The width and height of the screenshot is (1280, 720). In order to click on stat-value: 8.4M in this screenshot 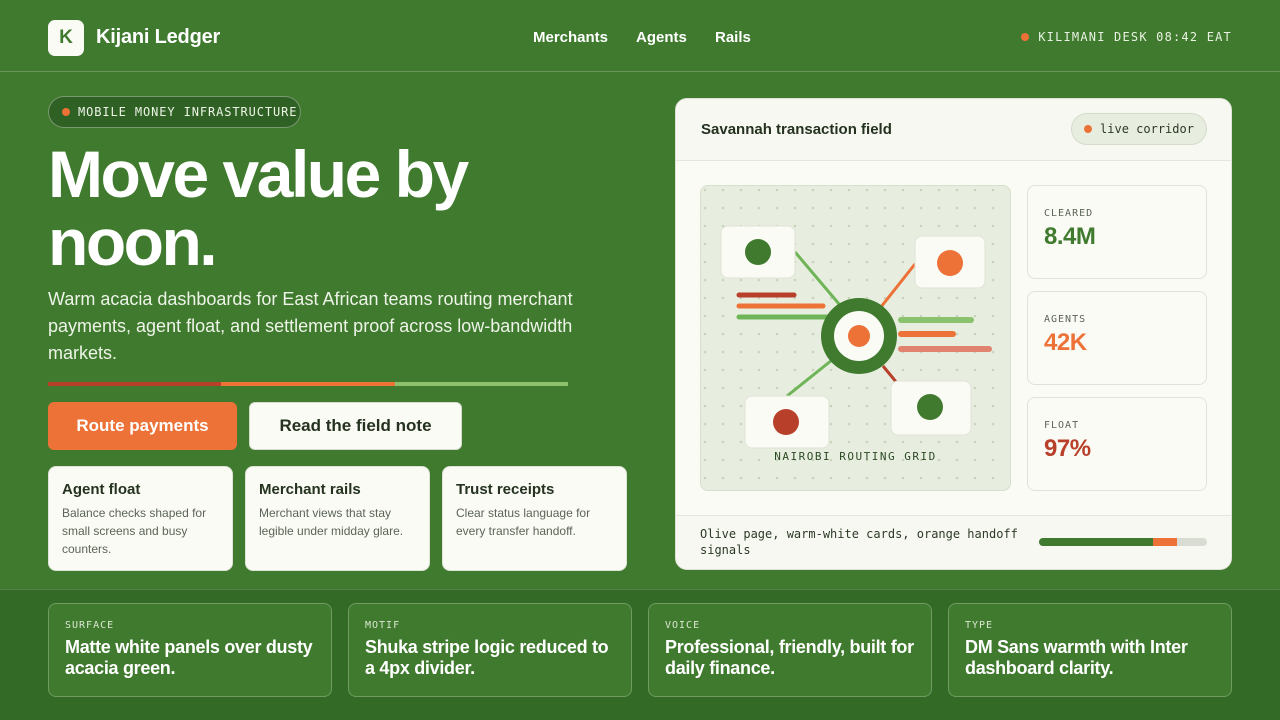, I will do `click(1070, 236)`.